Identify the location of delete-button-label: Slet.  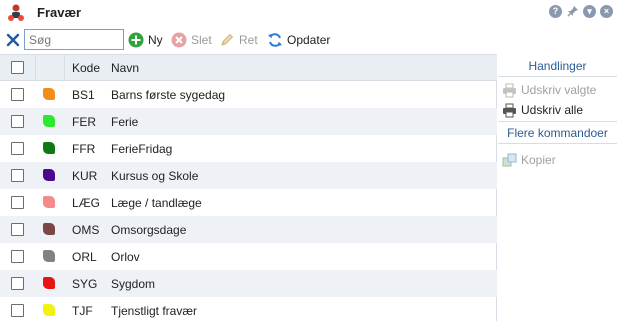
(201, 40).